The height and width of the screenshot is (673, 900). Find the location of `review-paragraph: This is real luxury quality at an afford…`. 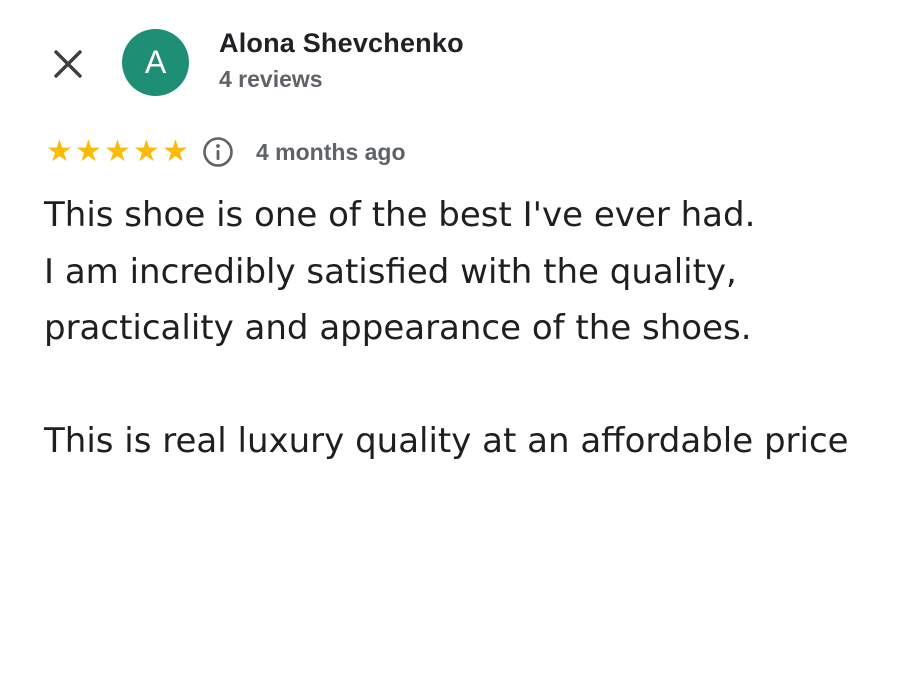

review-paragraph: This is real luxury quality at an afford… is located at coordinates (446, 441).